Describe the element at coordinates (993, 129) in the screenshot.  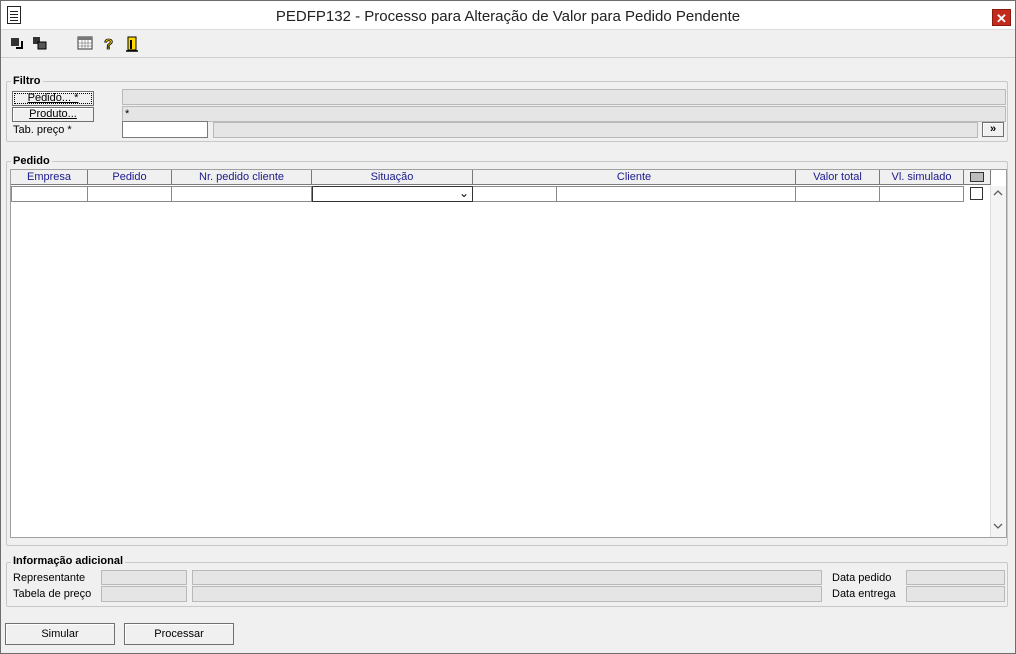
I see `tab-preco-expand-button: »` at that location.